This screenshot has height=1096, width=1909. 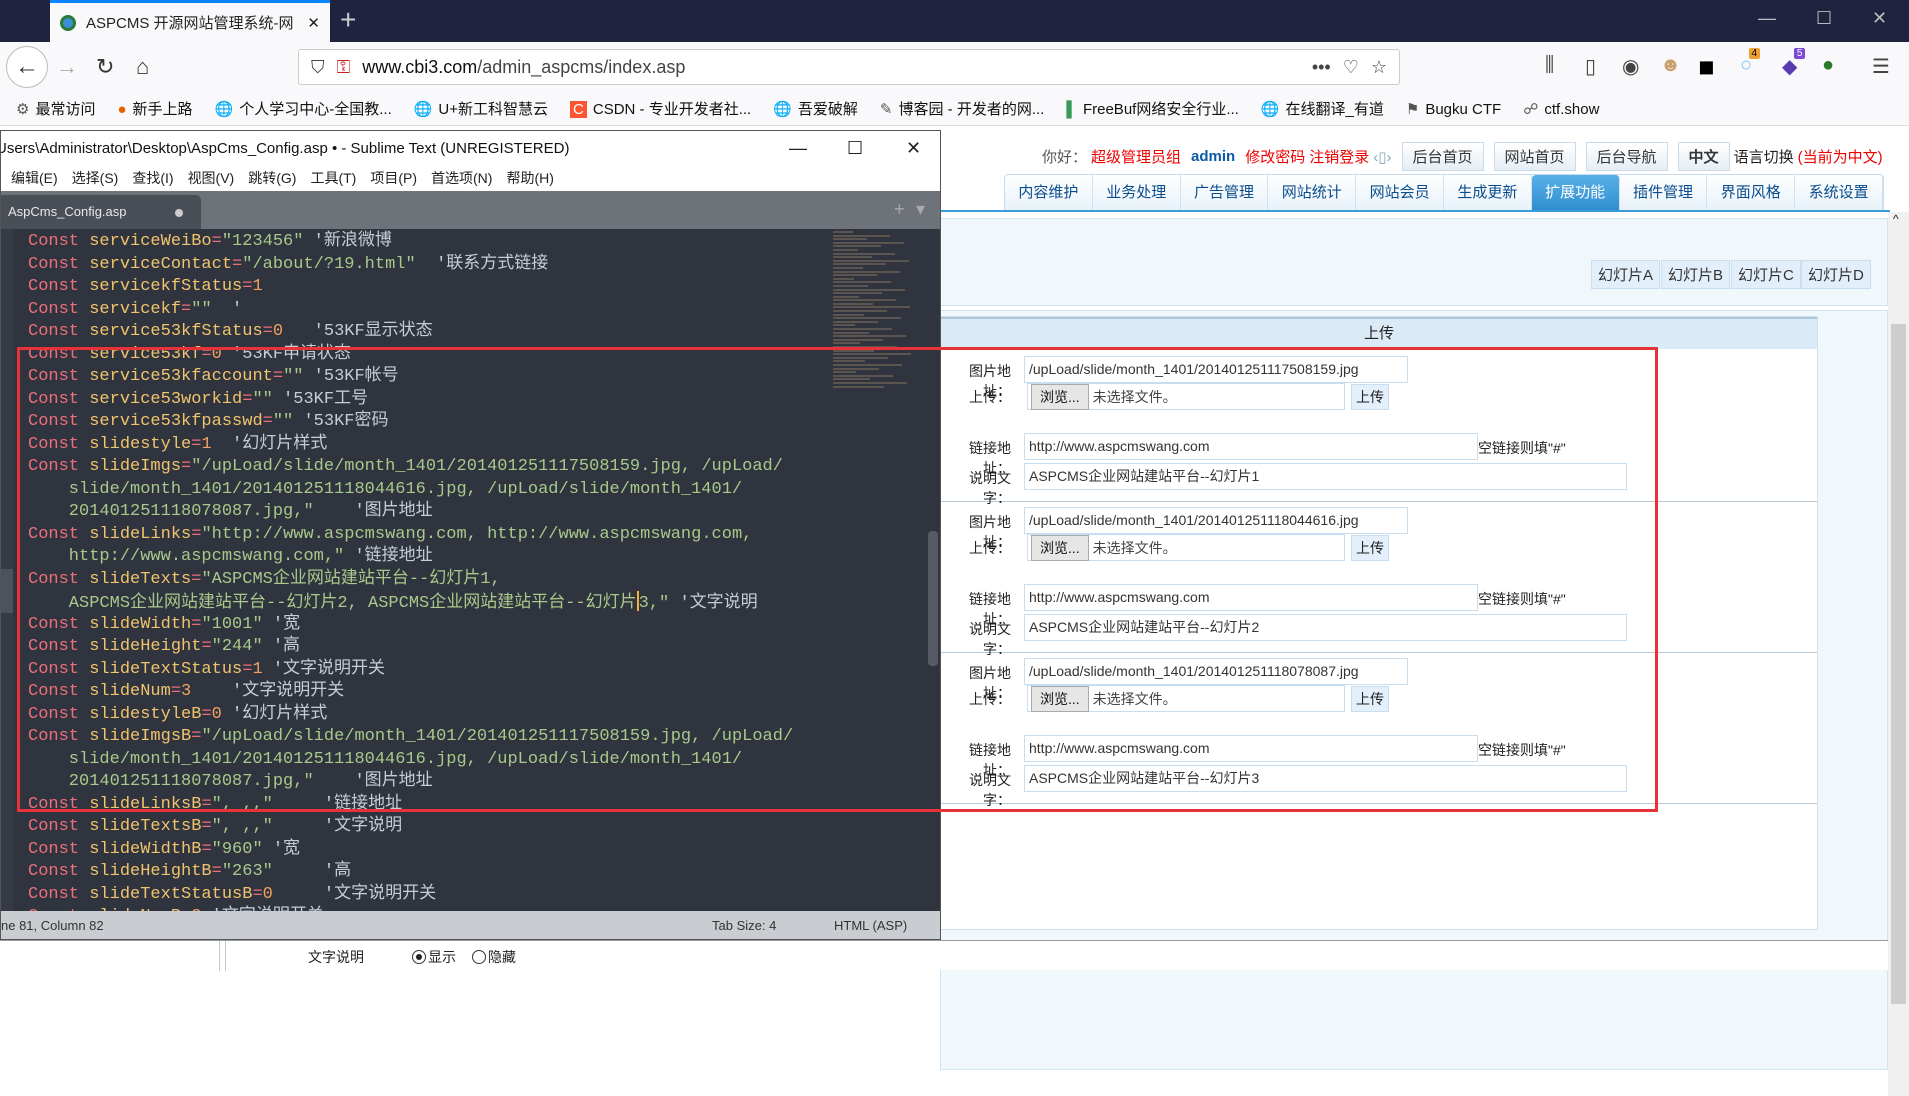 I want to click on bookmark-item: ☍ ctf.show, so click(x=1561, y=109).